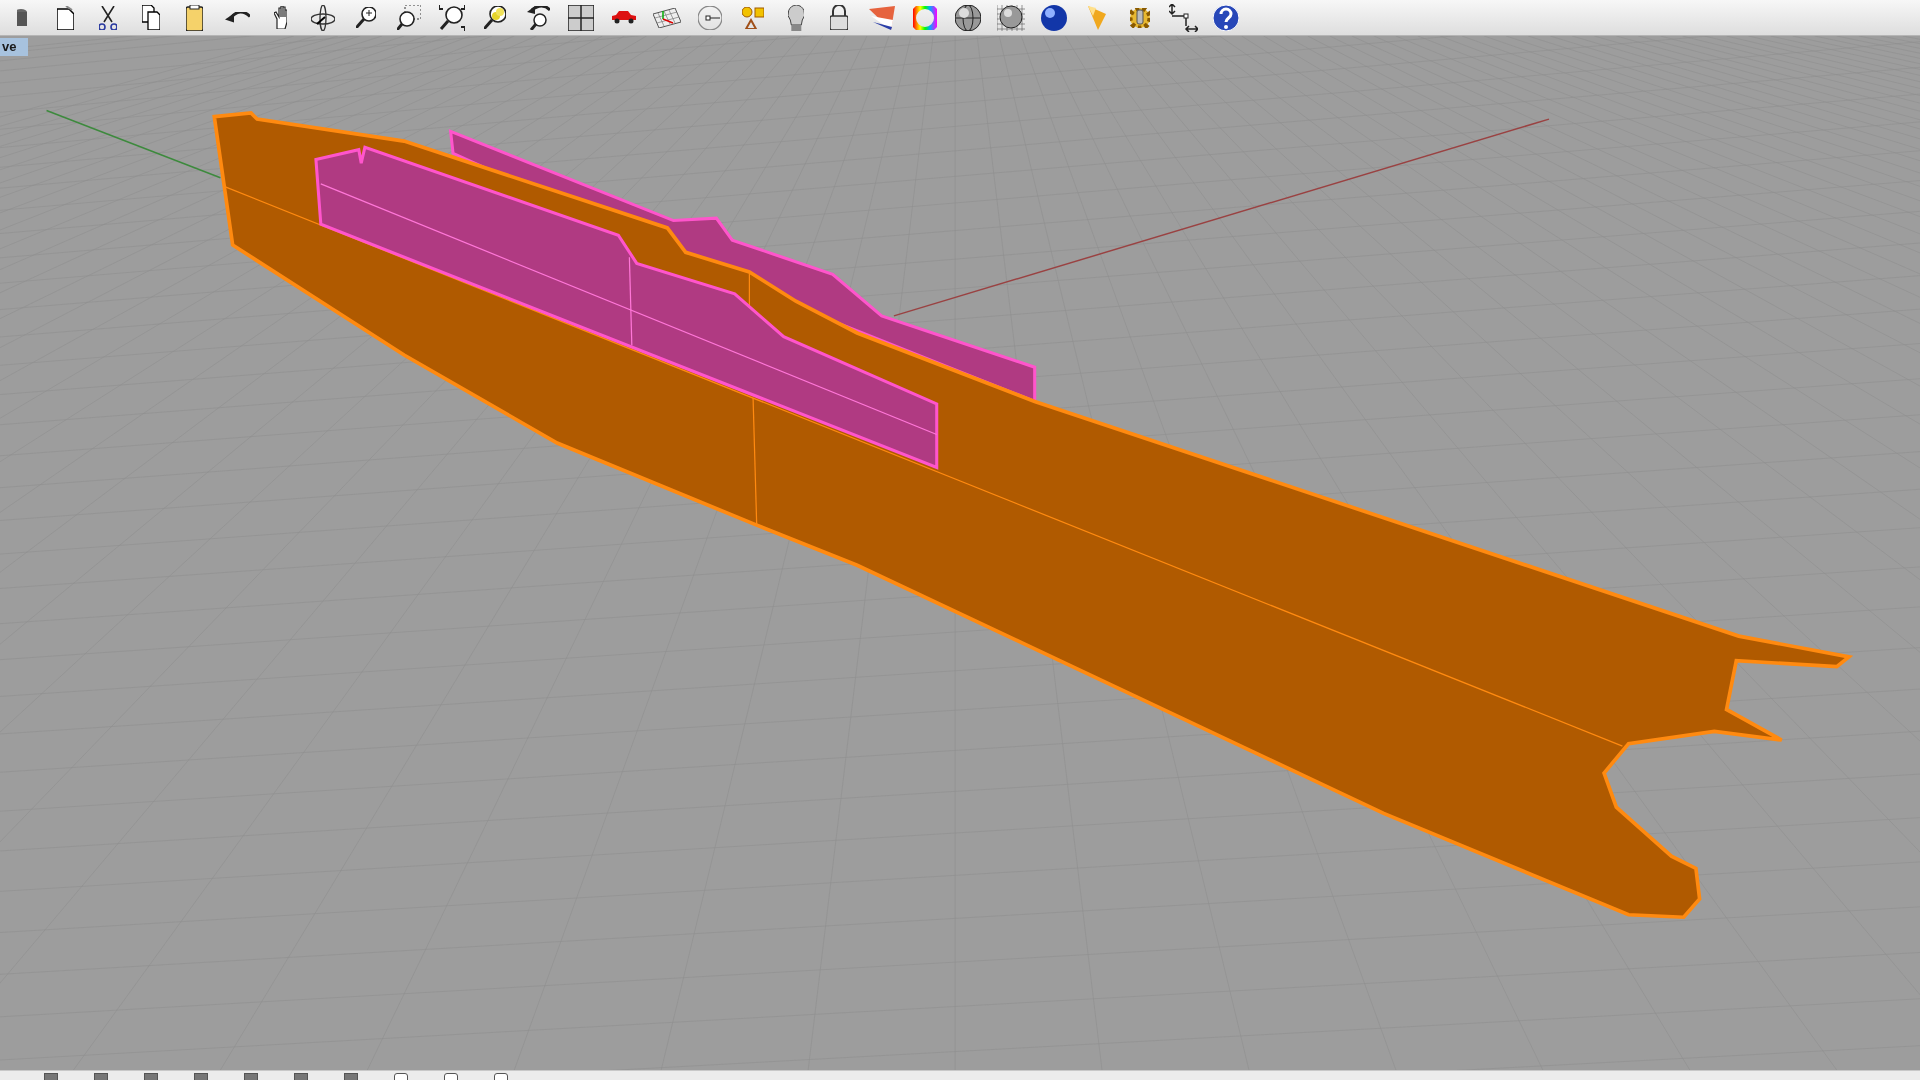 This screenshot has height=1080, width=1920. Describe the element at coordinates (1011, 17) in the screenshot. I see `grid-sphere-icon` at that location.